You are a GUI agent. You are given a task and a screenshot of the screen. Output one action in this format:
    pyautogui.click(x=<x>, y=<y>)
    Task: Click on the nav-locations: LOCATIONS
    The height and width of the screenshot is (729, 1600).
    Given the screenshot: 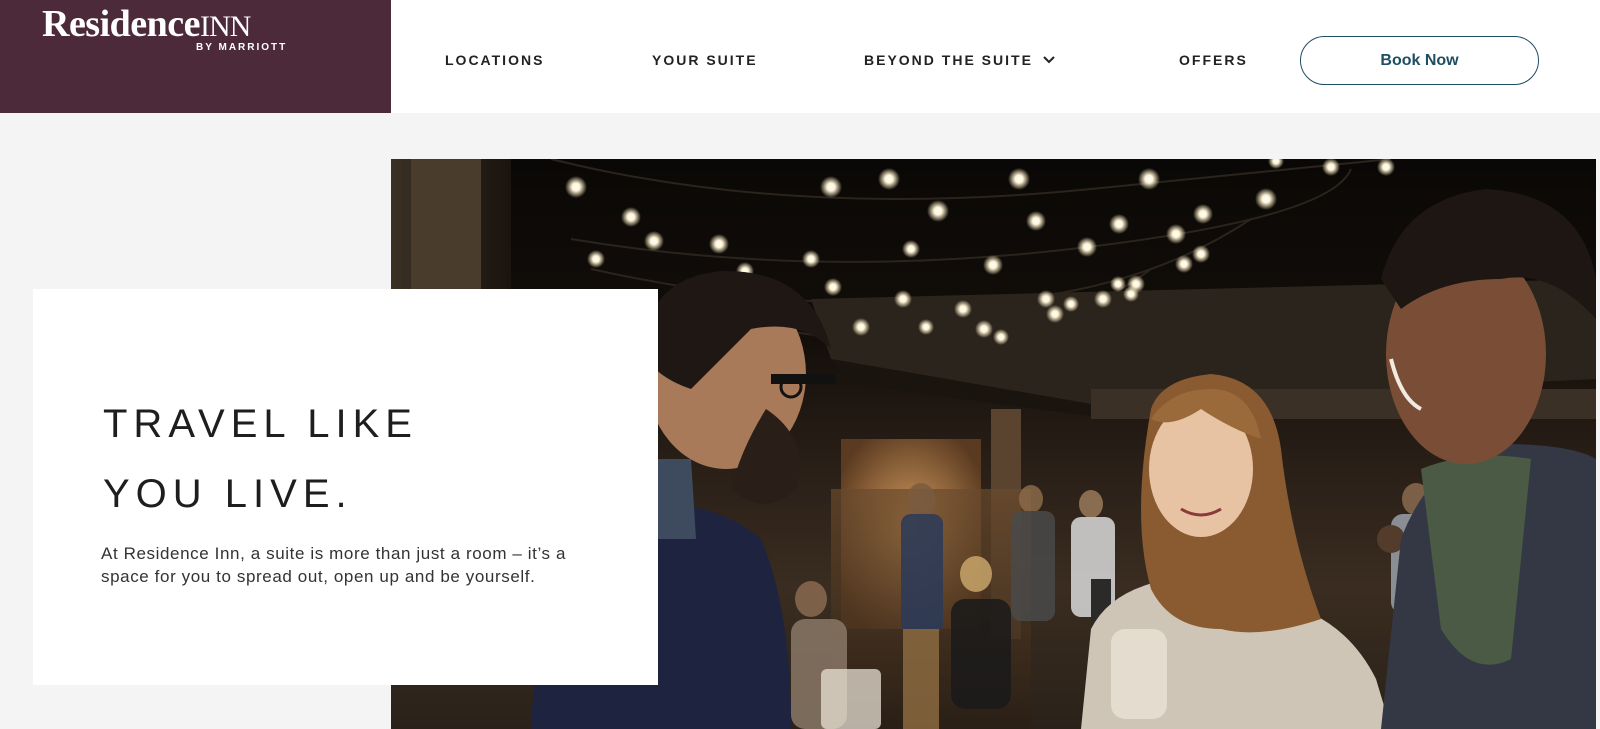 What is the action you would take?
    pyautogui.click(x=494, y=60)
    